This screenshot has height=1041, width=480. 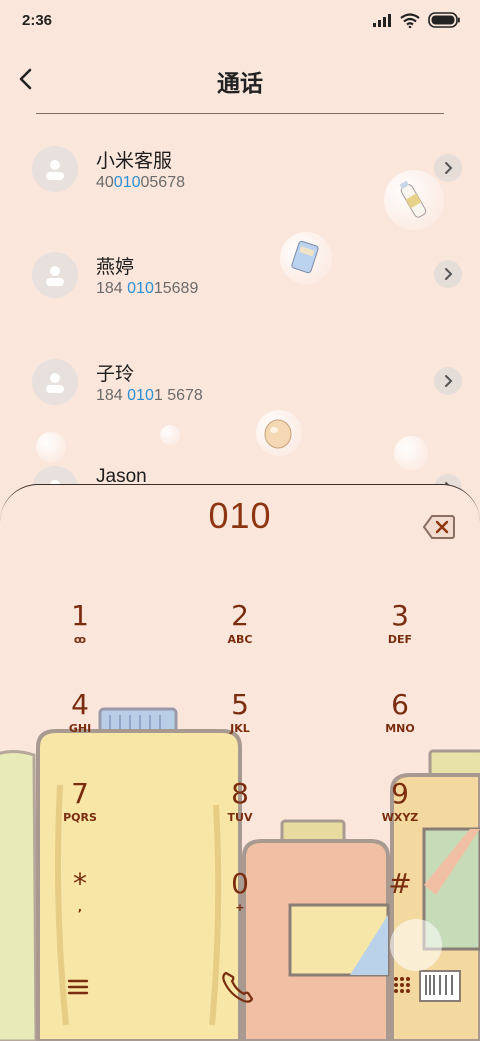 I want to click on list-item: 子玲 184 0101 5678, so click(x=240, y=395).